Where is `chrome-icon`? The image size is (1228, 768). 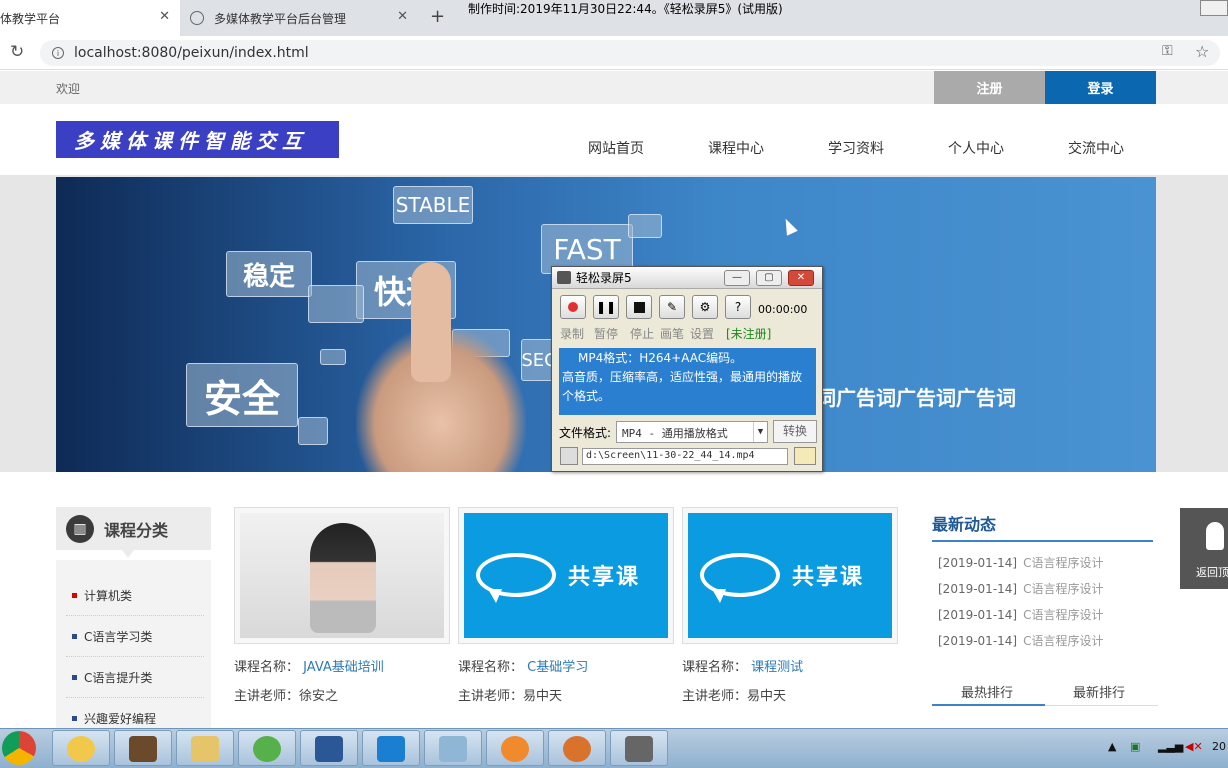 chrome-icon is located at coordinates (19, 748).